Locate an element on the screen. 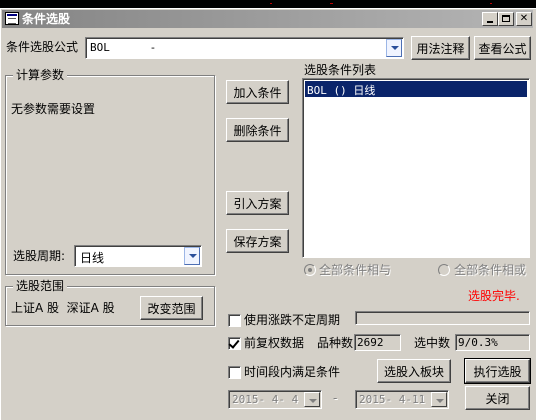 The height and width of the screenshot is (420, 536). radio-all-or-label: 全部条件相或 is located at coordinates (490, 270).